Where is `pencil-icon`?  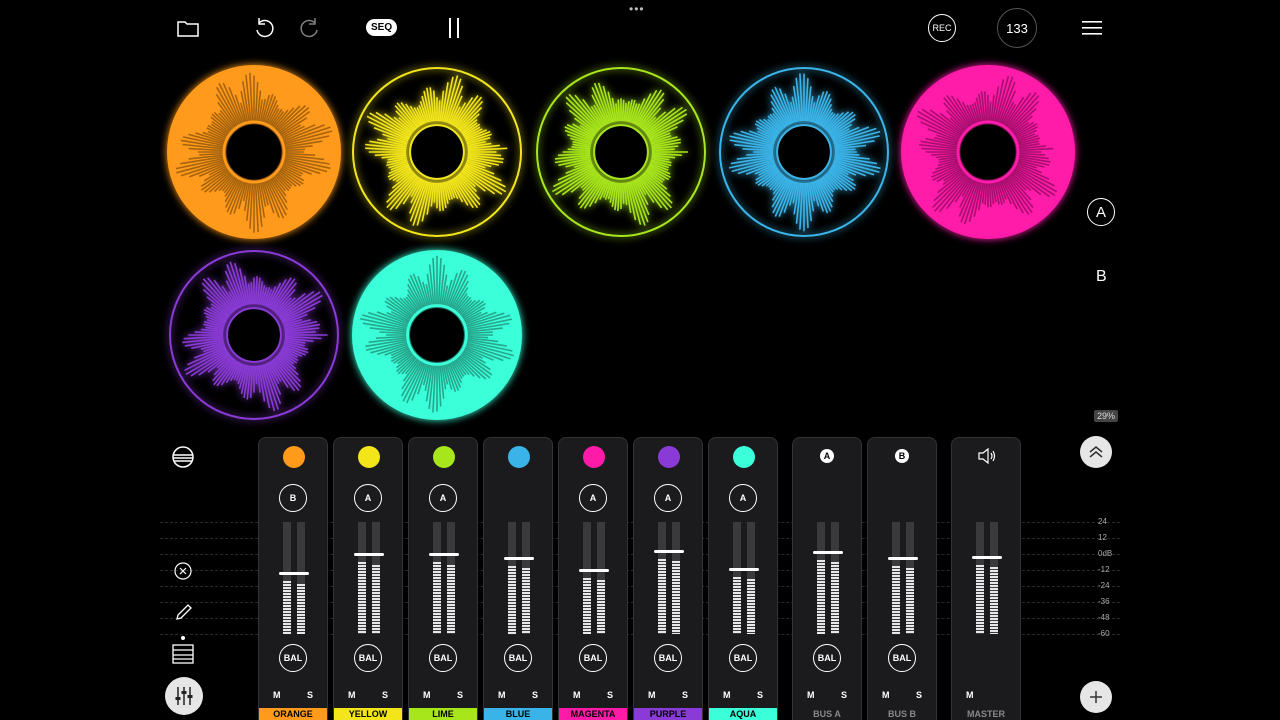 pencil-icon is located at coordinates (184, 612).